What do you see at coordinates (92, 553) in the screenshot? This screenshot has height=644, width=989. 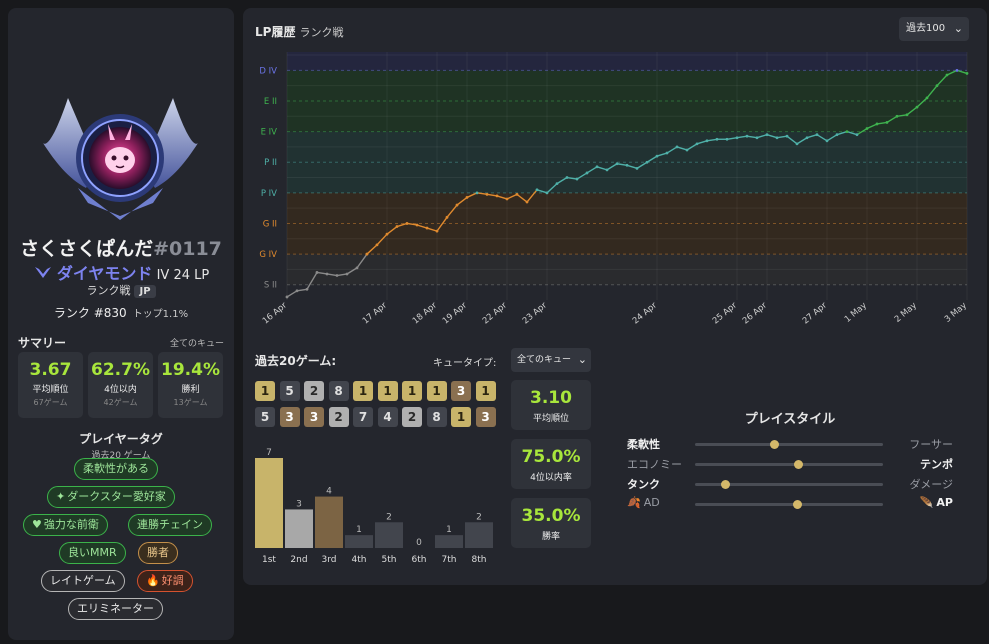 I see `tag-good-mmr: 良いMMR` at bounding box center [92, 553].